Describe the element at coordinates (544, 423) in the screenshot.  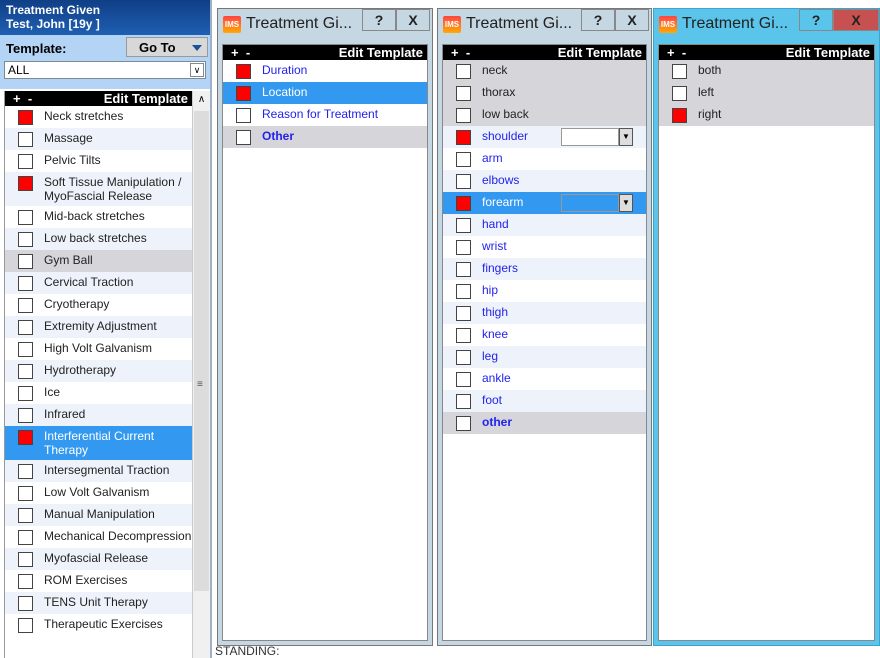
I see `list-item: other` at that location.